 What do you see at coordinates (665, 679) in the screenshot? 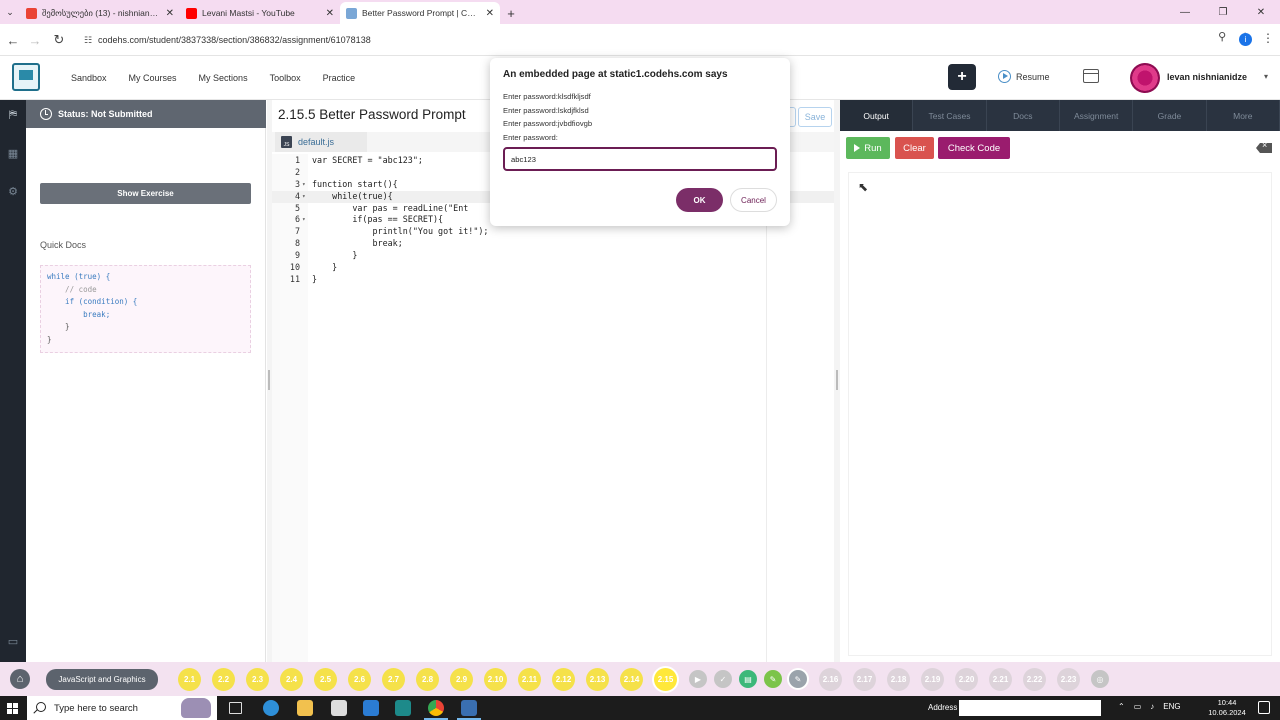
I see `lesson-current: 2.15` at bounding box center [665, 679].